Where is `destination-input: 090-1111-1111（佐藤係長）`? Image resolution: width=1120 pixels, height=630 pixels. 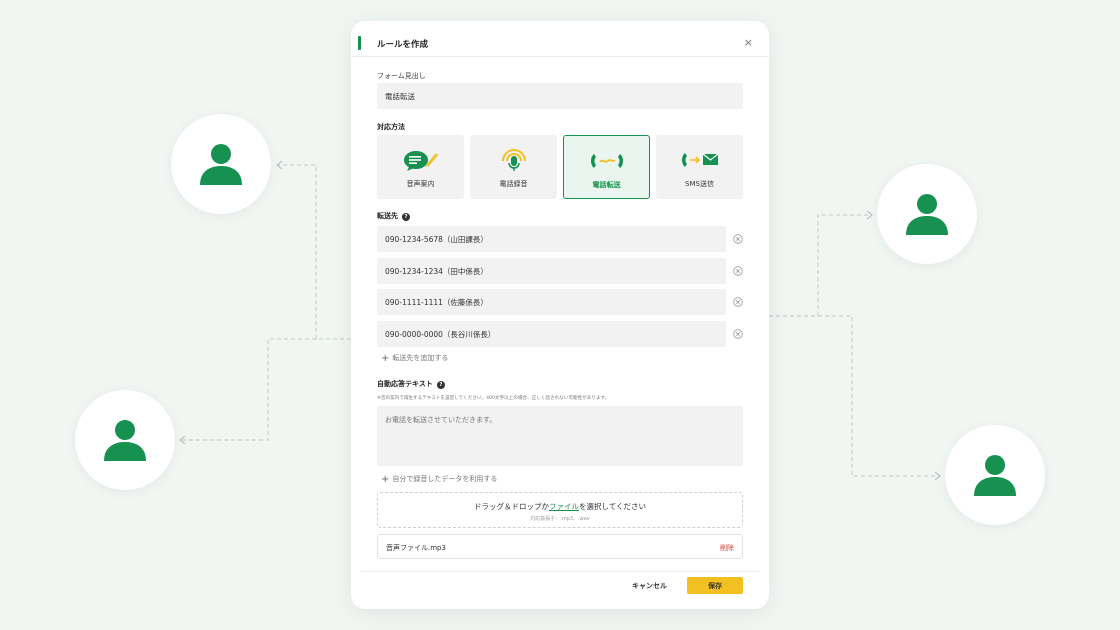 destination-input: 090-1111-1111（佐藤係長） is located at coordinates (551, 302).